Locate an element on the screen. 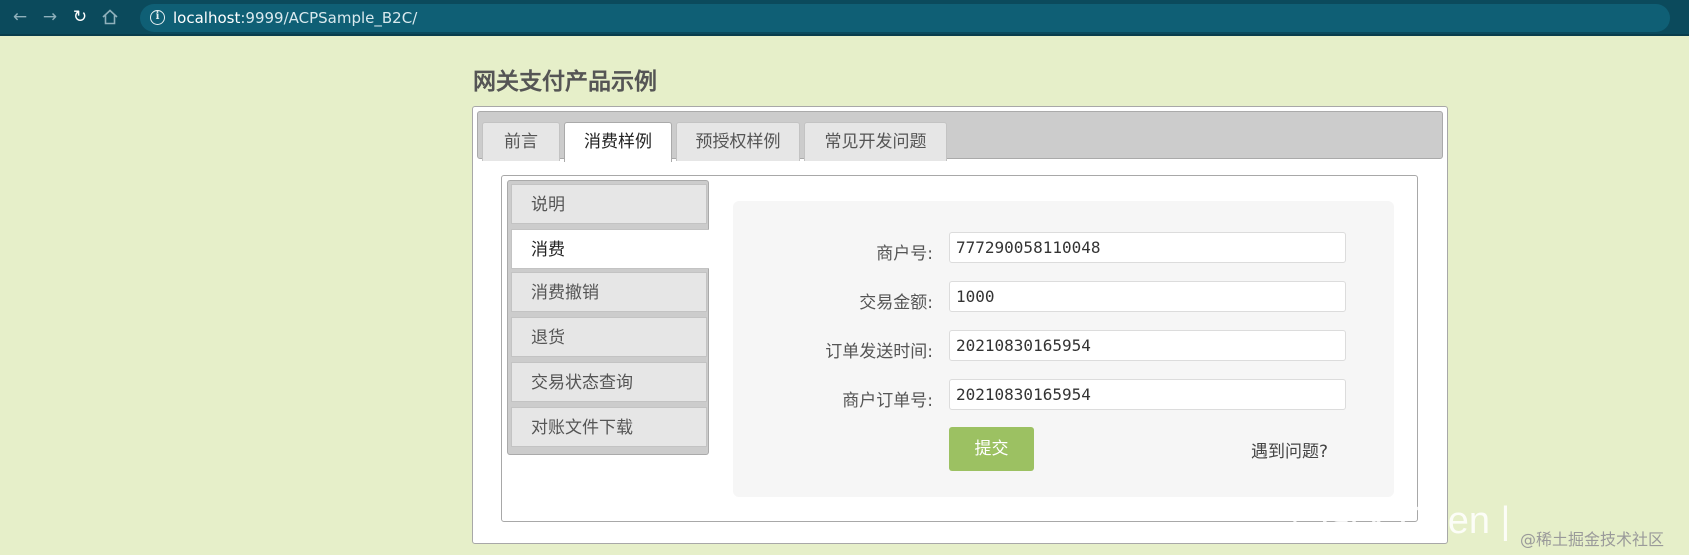 This screenshot has height=555, width=1689. side-tab-list: 说明 消费 消费撤销 退货 交易状态查询 对账文件下载 is located at coordinates (608, 317).